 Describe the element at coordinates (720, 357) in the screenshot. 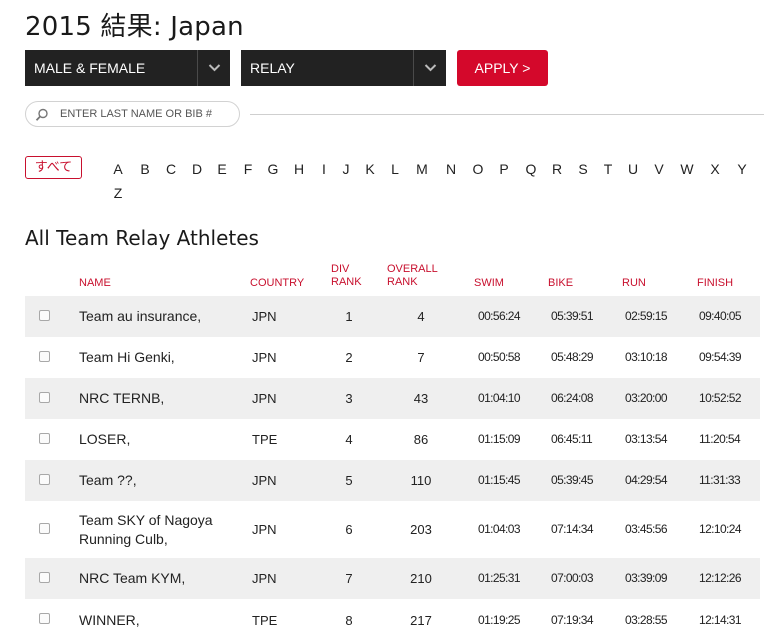

I see `cell-finish: 09:54:39` at that location.